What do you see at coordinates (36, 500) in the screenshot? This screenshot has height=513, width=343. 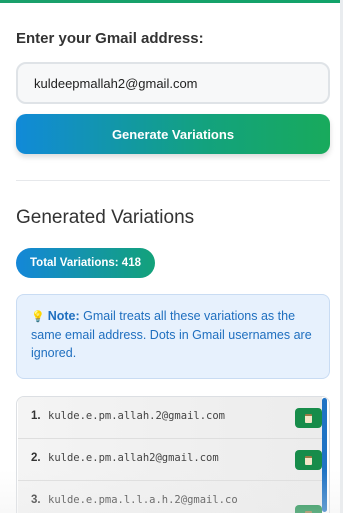 I see `item-number: 3.` at bounding box center [36, 500].